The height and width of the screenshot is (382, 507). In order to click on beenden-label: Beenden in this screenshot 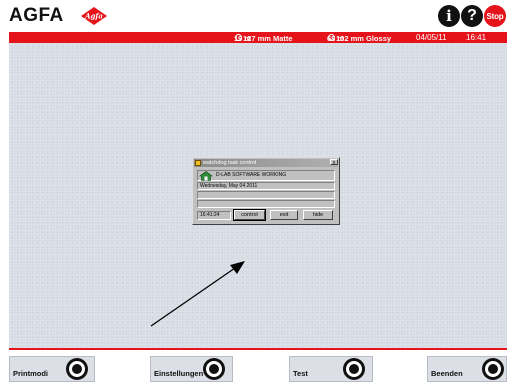, I will do `click(447, 373)`.